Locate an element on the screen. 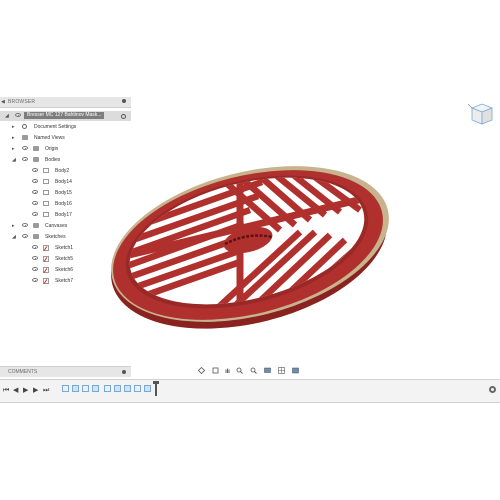  tree-item-document-settings: ▸ Document Settings is located at coordinates (65, 127).